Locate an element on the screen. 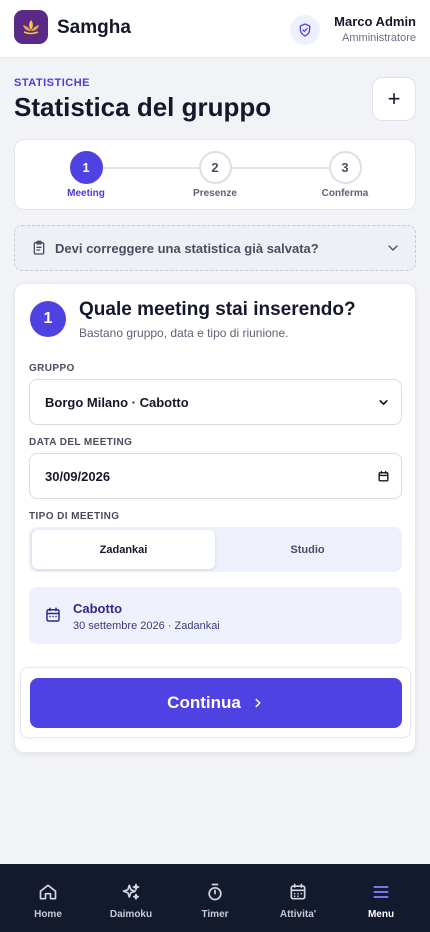 This screenshot has width=430, height=932. meeting-type-toggle: Zadankai Studio is located at coordinates (215, 549).